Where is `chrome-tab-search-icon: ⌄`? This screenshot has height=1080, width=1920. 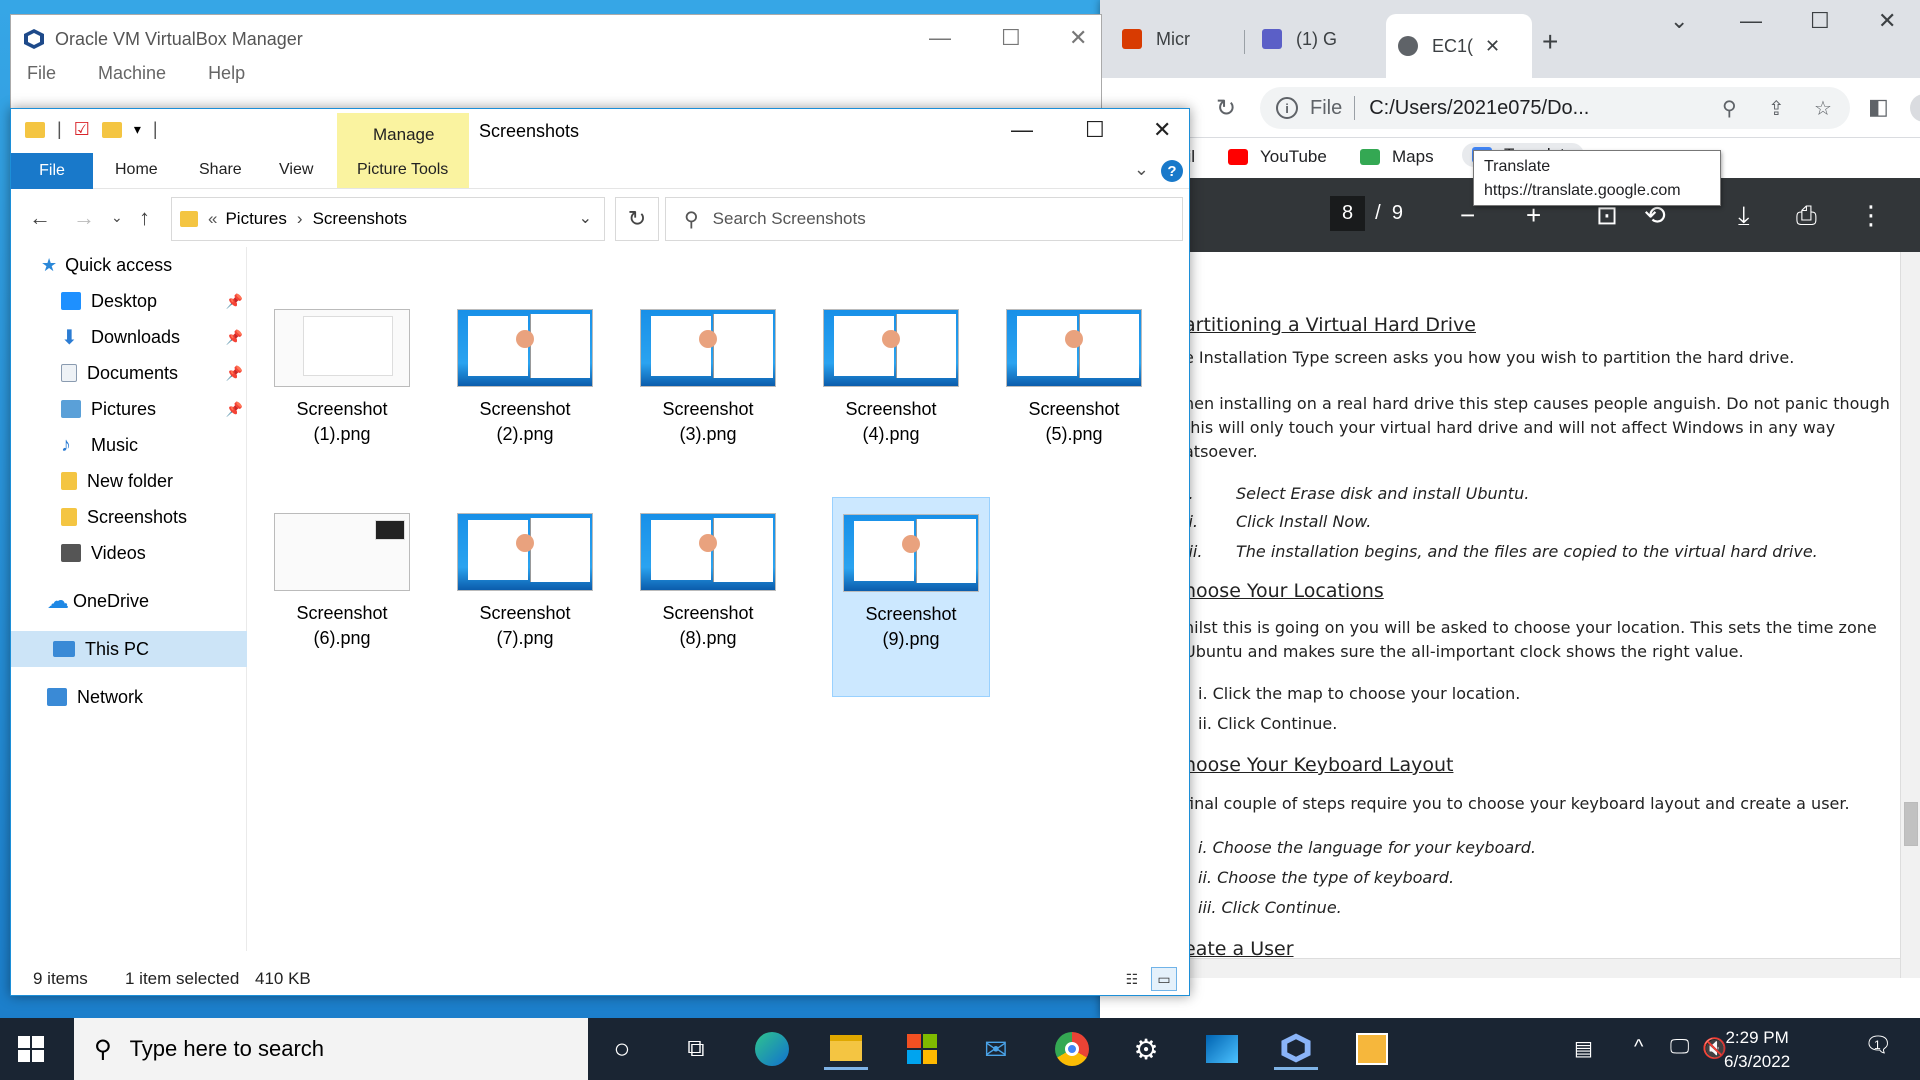 chrome-tab-search-icon: ⌄ is located at coordinates (1679, 21).